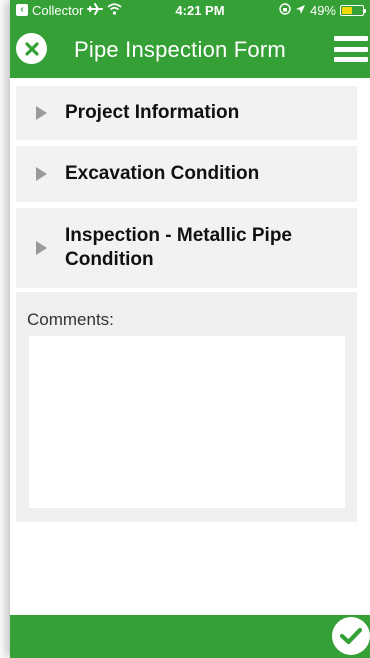  I want to click on back-chevron-icon: ‹, so click(22, 10).